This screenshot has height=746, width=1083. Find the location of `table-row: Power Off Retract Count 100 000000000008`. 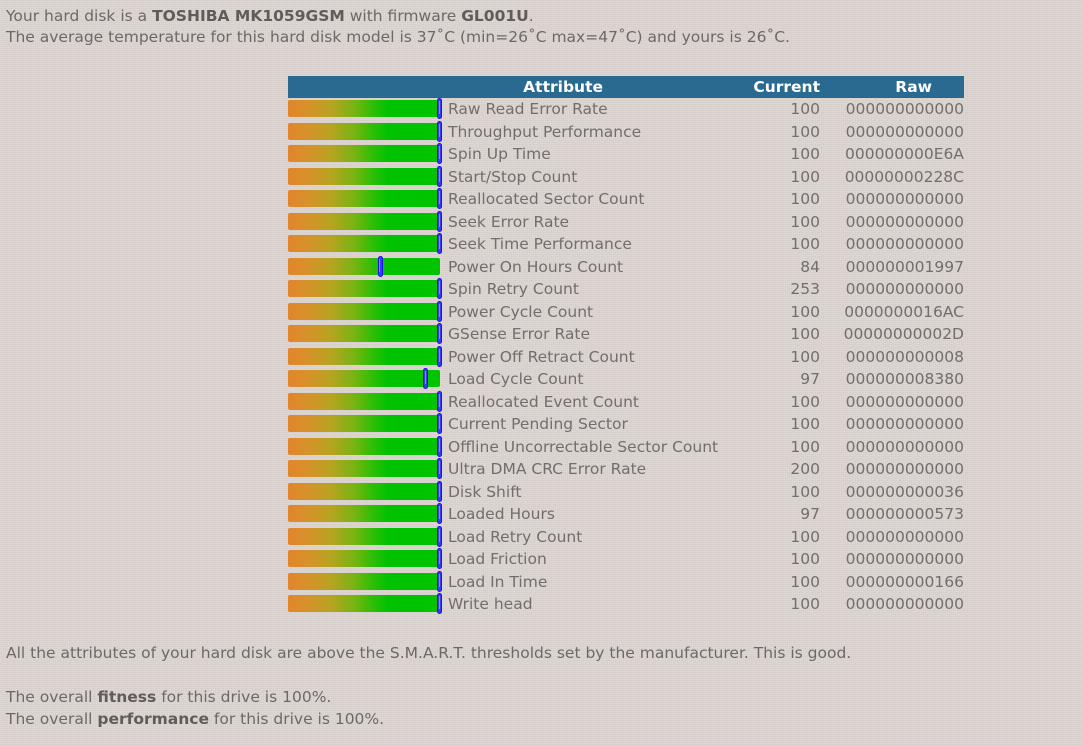

table-row: Power Off Retract Count 100 000000000008 is located at coordinates (626, 357).